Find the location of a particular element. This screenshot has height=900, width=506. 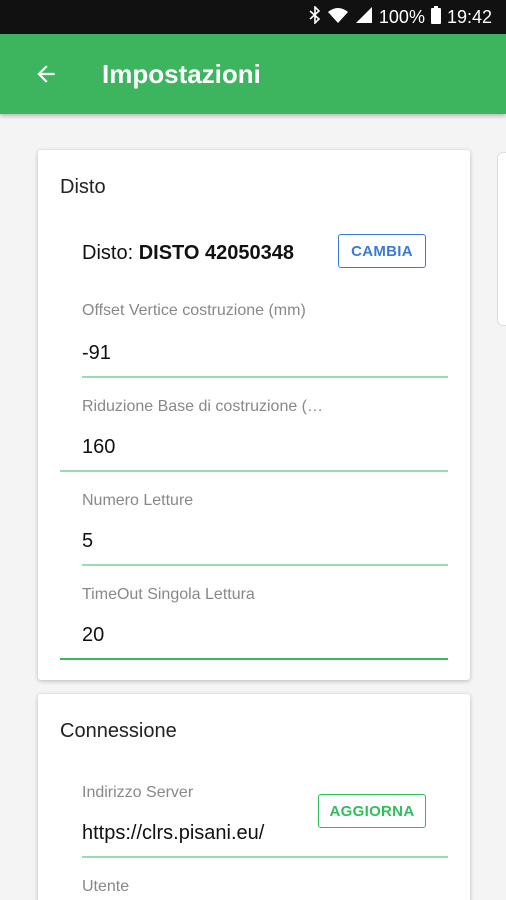

clock: 19:42 is located at coordinates (469, 16).